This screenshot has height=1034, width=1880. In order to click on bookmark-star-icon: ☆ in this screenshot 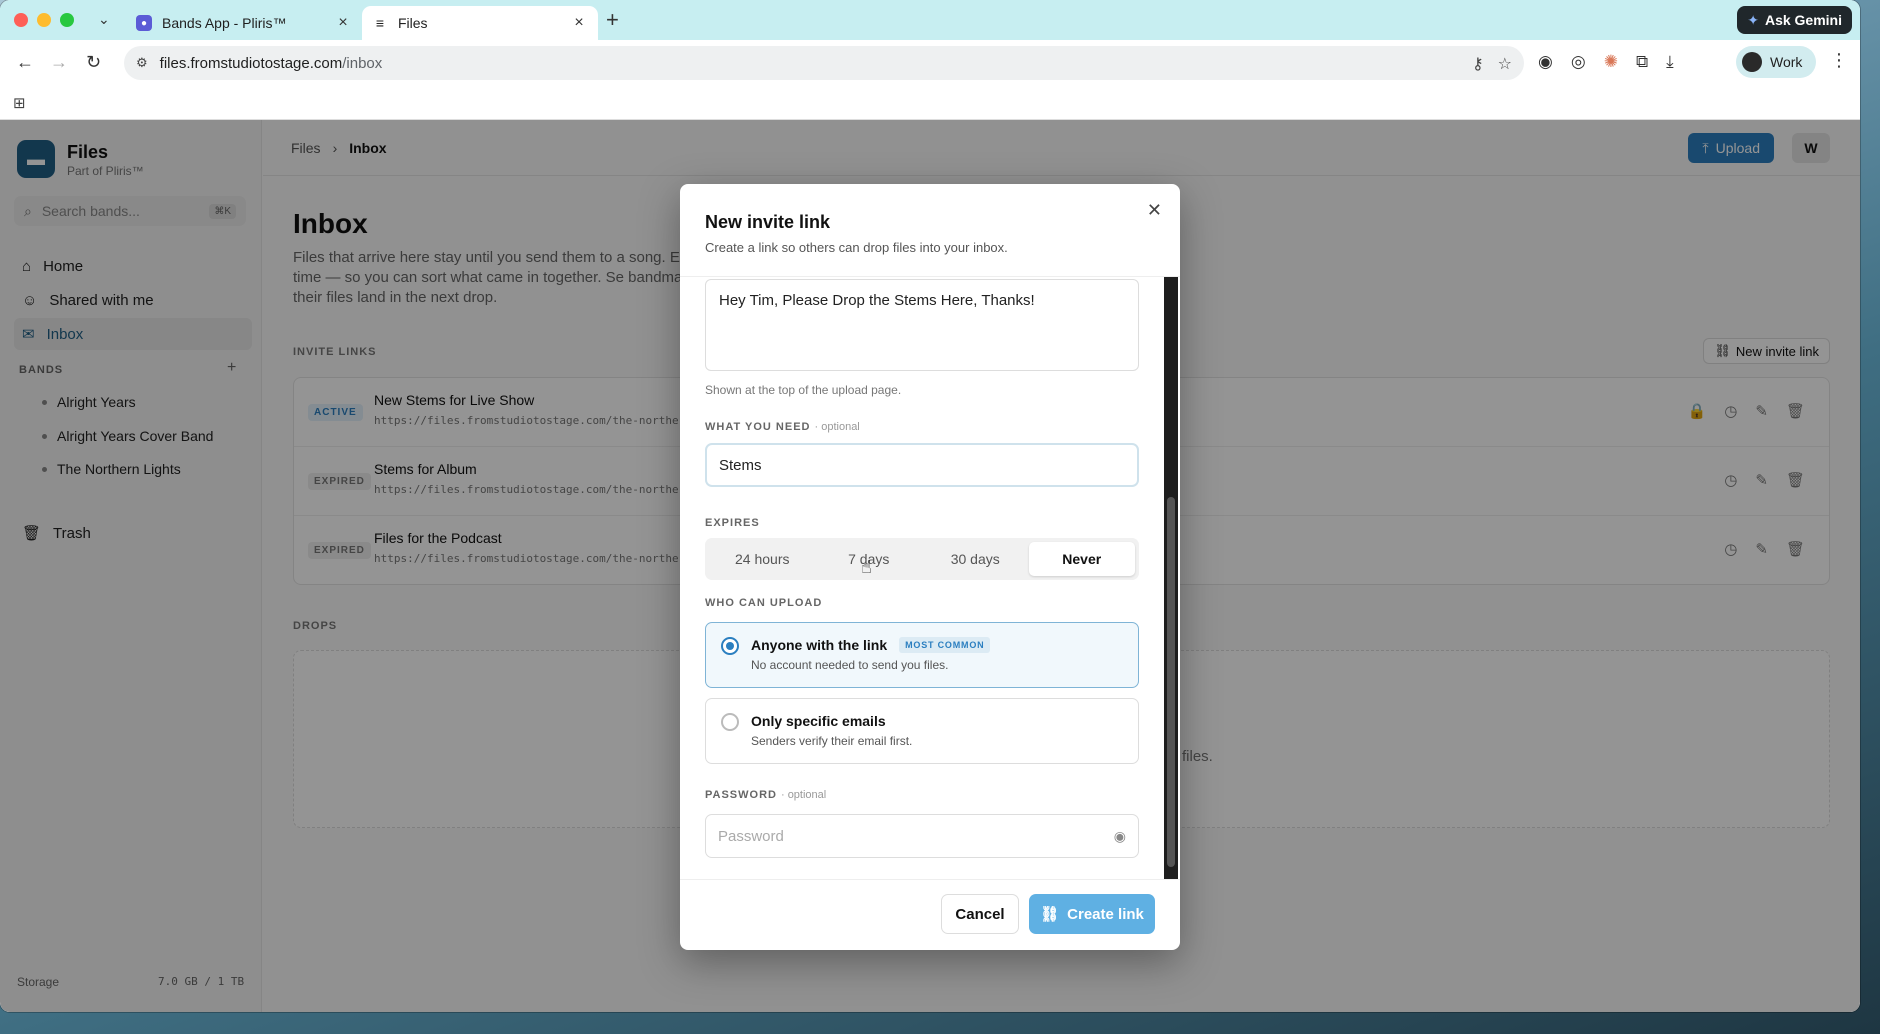, I will do `click(1505, 64)`.